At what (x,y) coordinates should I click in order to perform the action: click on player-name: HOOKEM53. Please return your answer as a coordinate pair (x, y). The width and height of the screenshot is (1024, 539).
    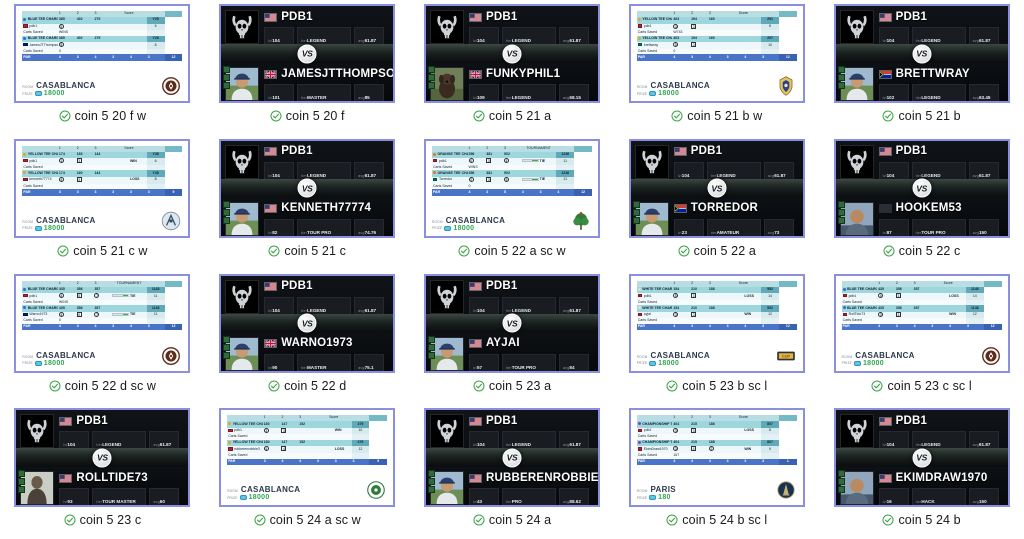
    Looking at the image, I should click on (928, 208).